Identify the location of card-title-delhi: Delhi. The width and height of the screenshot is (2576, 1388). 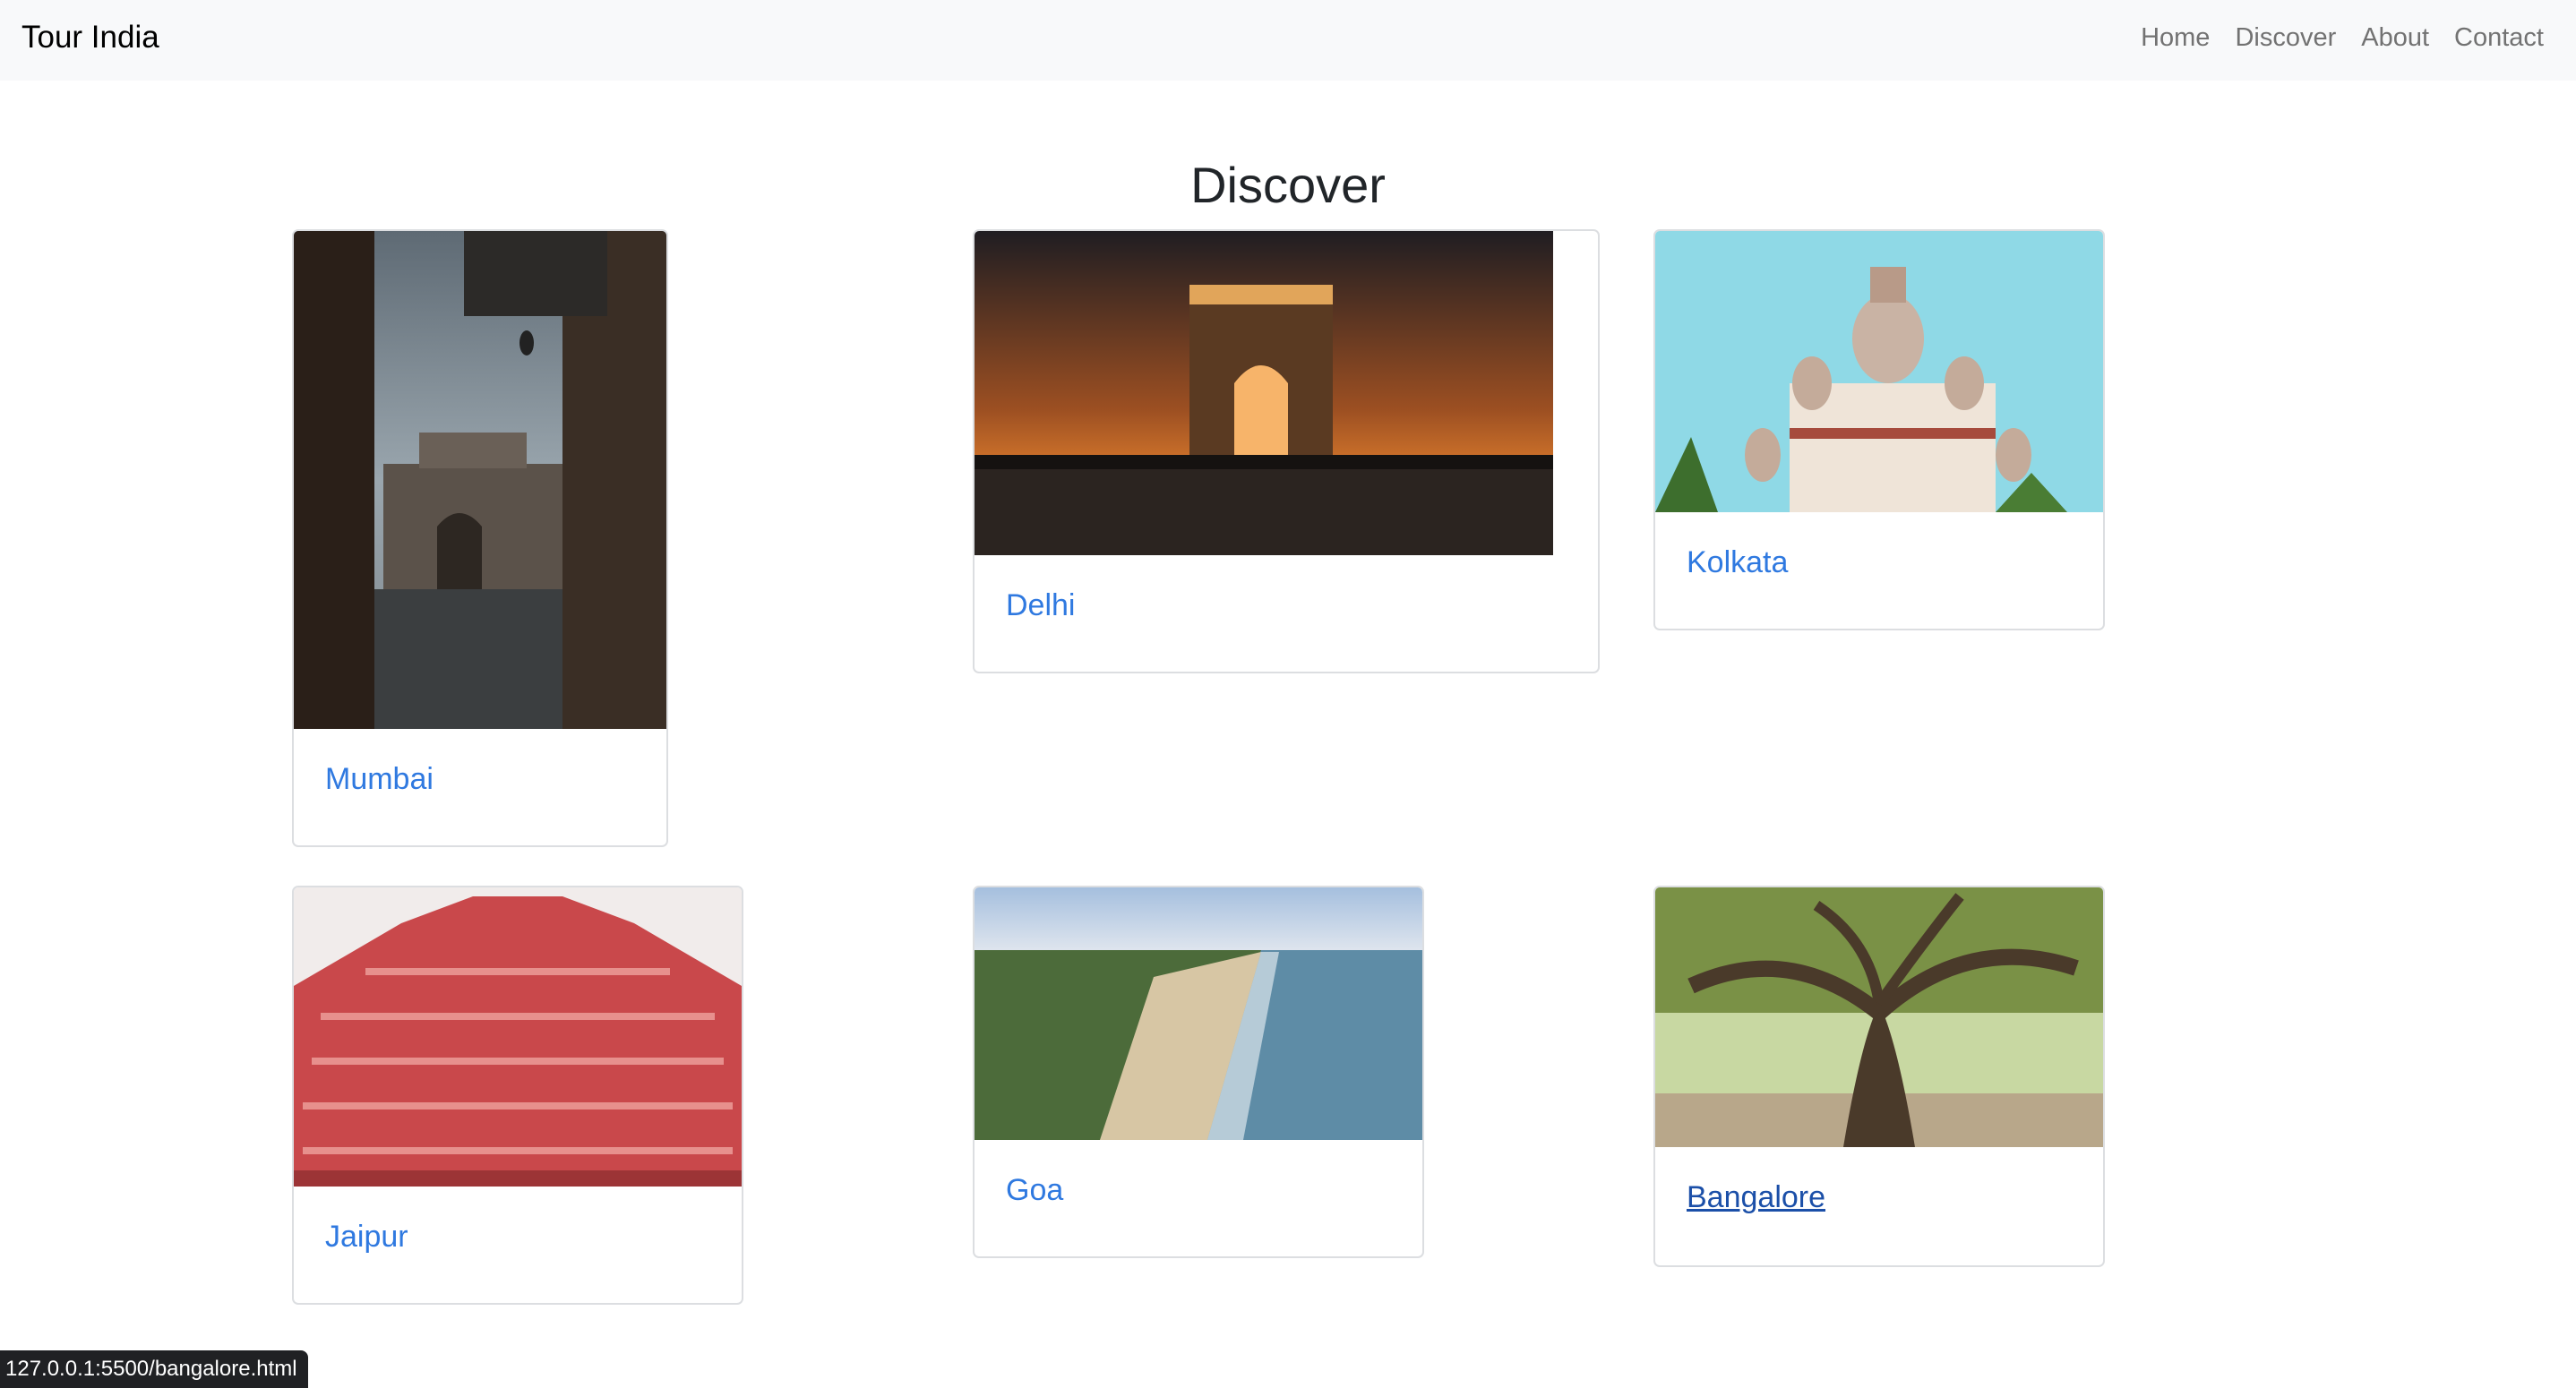
(1040, 605).